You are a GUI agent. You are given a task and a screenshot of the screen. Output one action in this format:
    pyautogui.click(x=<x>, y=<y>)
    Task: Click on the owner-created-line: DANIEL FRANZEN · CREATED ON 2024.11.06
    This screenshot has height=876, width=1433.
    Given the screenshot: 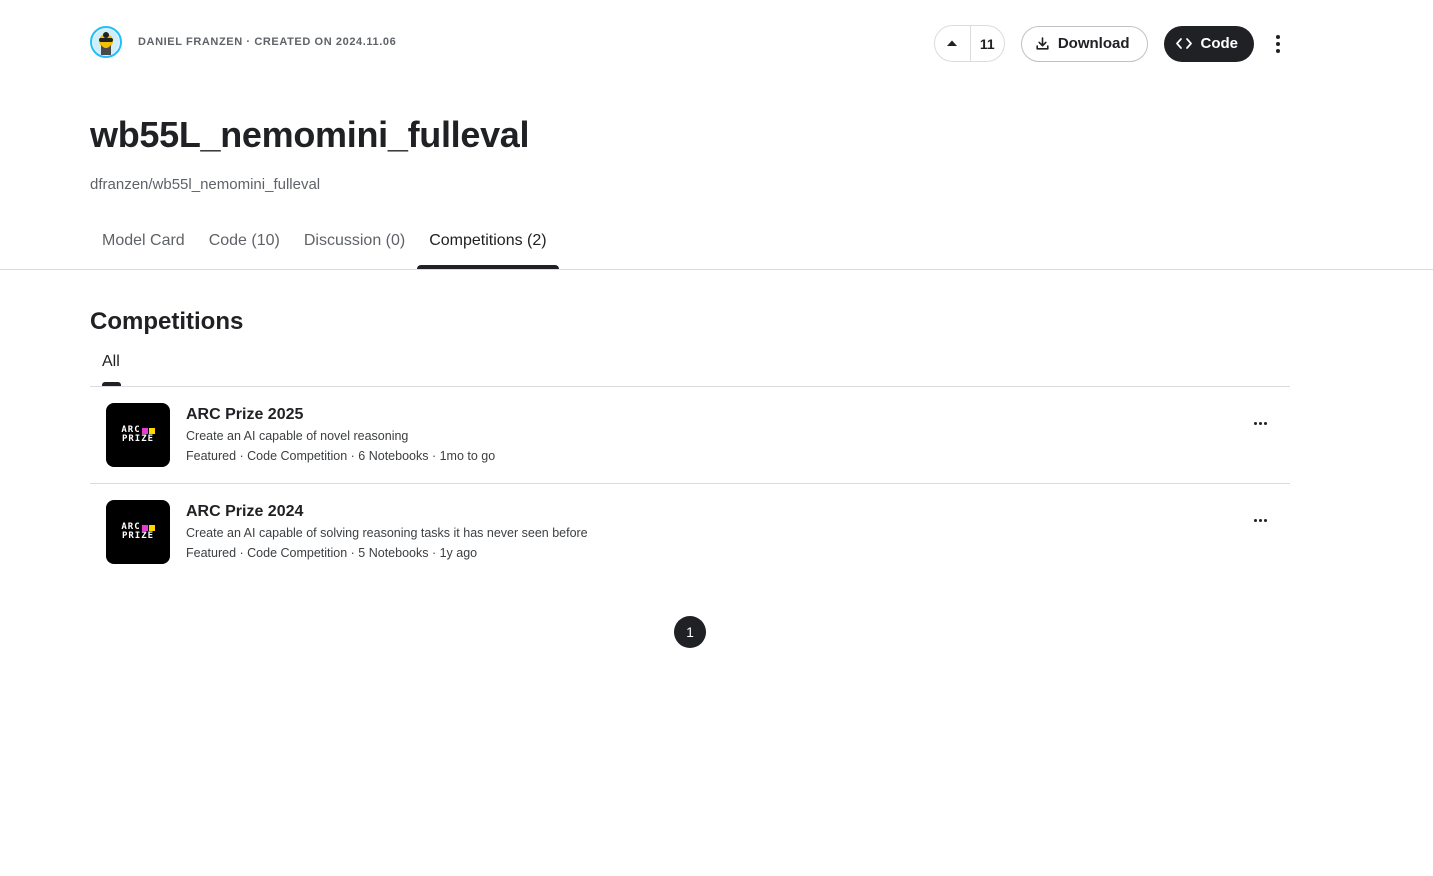 What is the action you would take?
    pyautogui.click(x=267, y=42)
    